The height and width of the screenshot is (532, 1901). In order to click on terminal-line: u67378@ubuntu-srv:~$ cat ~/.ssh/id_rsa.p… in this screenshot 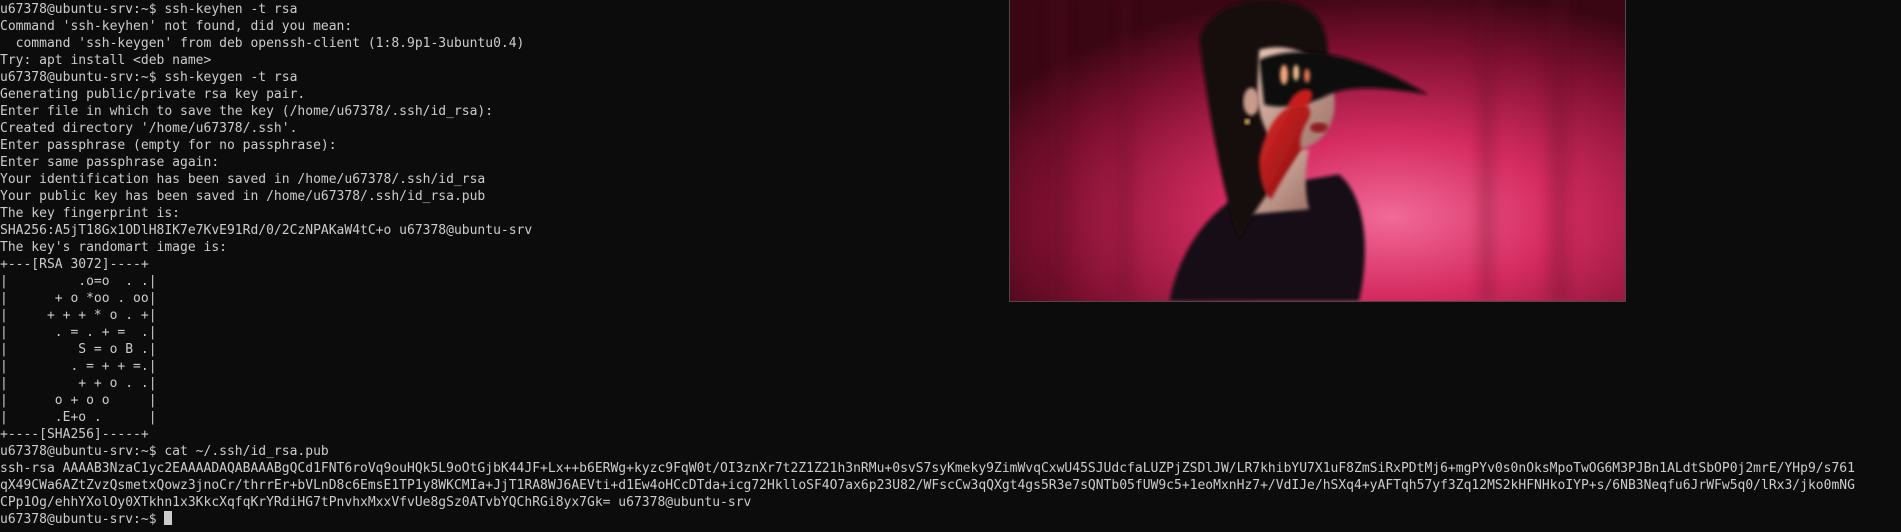, I will do `click(164, 451)`.